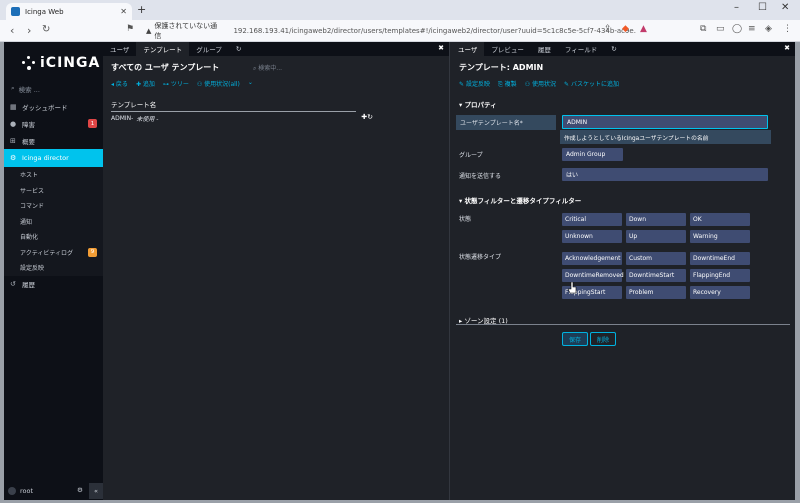 Image resolution: width=800 pixels, height=503 pixels. What do you see at coordinates (592, 219) in the screenshot?
I see `state-chip: Critical` at bounding box center [592, 219].